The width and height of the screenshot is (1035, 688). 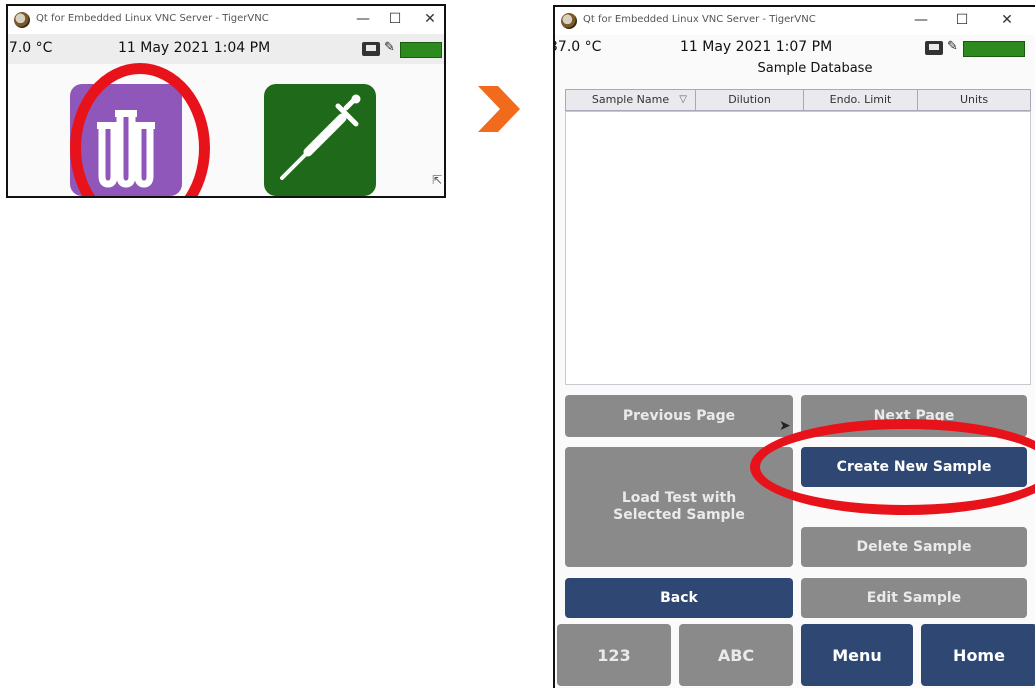 I want to click on menu-button: Menu, so click(x=857, y=655).